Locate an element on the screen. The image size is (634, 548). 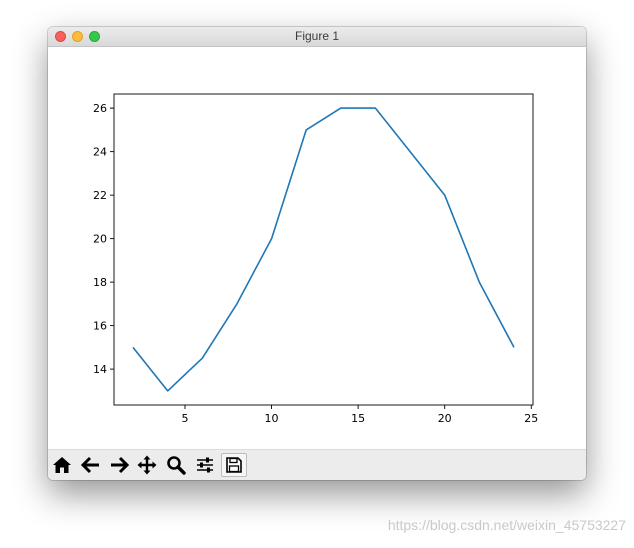
arrow-left-icon is located at coordinates (90, 465).